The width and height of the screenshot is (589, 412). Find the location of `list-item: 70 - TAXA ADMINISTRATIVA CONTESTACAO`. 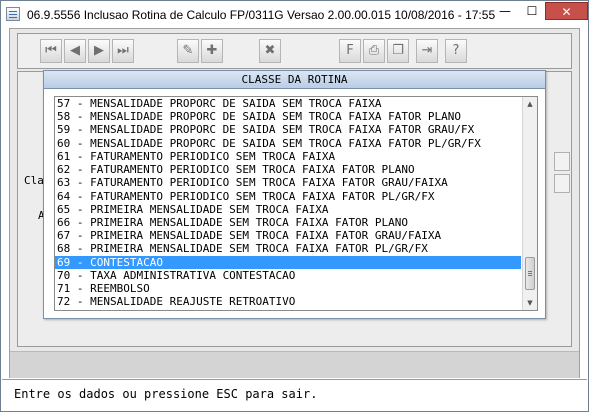

list-item: 70 - TAXA ADMINISTRATIVA CONTESTACAO is located at coordinates (288, 275).